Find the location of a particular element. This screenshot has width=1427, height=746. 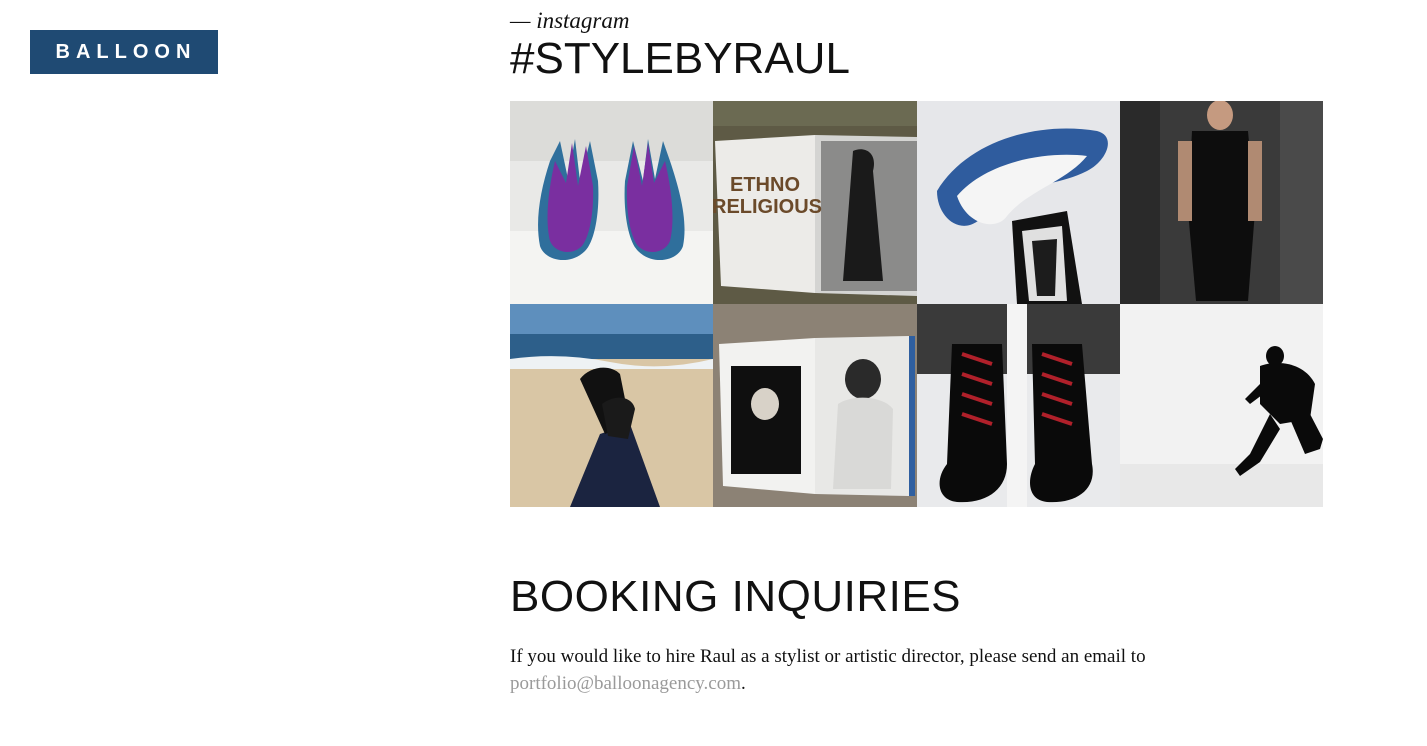

beach-boots-image is located at coordinates (611, 405).